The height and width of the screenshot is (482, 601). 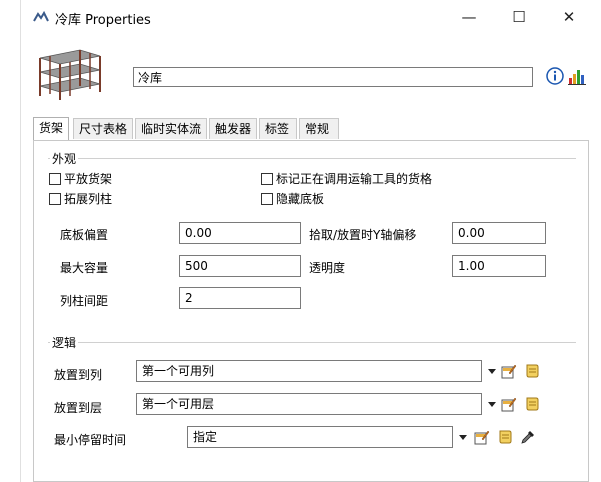 What do you see at coordinates (319, 128) in the screenshot?
I see `tab-general: 常规` at bounding box center [319, 128].